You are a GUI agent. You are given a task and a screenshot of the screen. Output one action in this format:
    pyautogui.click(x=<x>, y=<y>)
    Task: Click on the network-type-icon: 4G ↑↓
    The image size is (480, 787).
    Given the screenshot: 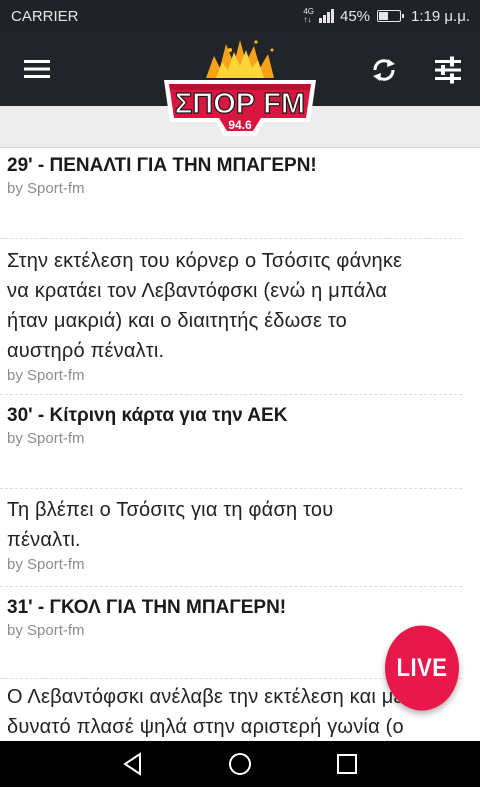 What is the action you would take?
    pyautogui.click(x=308, y=15)
    